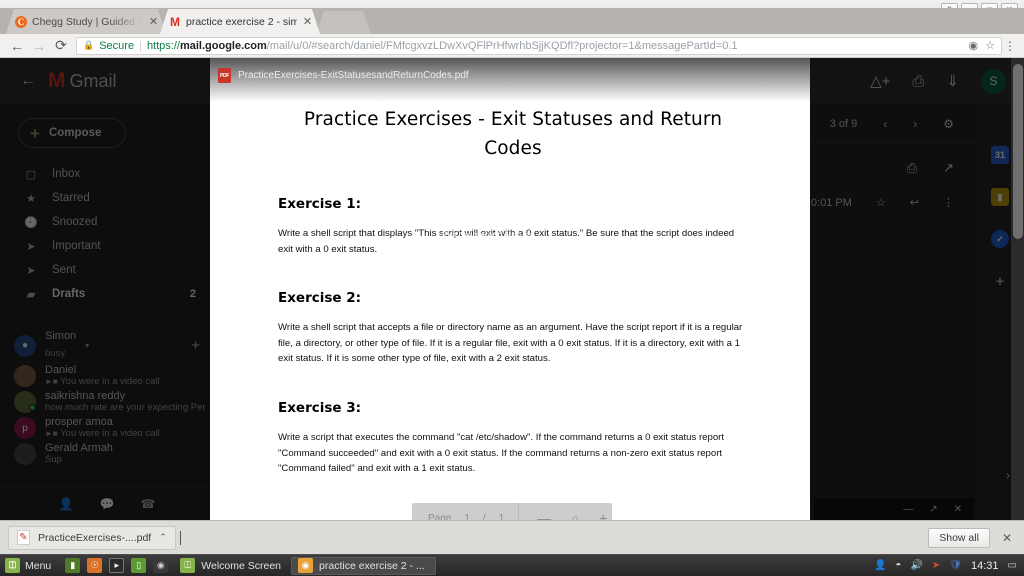 Image resolution: width=1024 pixels, height=576 pixels. Describe the element at coordinates (575, 515) in the screenshot. I see `zoom-fit-icon: ⌕` at that location.